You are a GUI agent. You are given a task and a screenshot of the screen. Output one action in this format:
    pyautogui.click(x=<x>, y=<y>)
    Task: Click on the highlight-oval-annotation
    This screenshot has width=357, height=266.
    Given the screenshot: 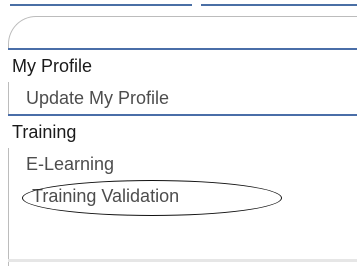 What is the action you would take?
    pyautogui.click(x=152, y=198)
    